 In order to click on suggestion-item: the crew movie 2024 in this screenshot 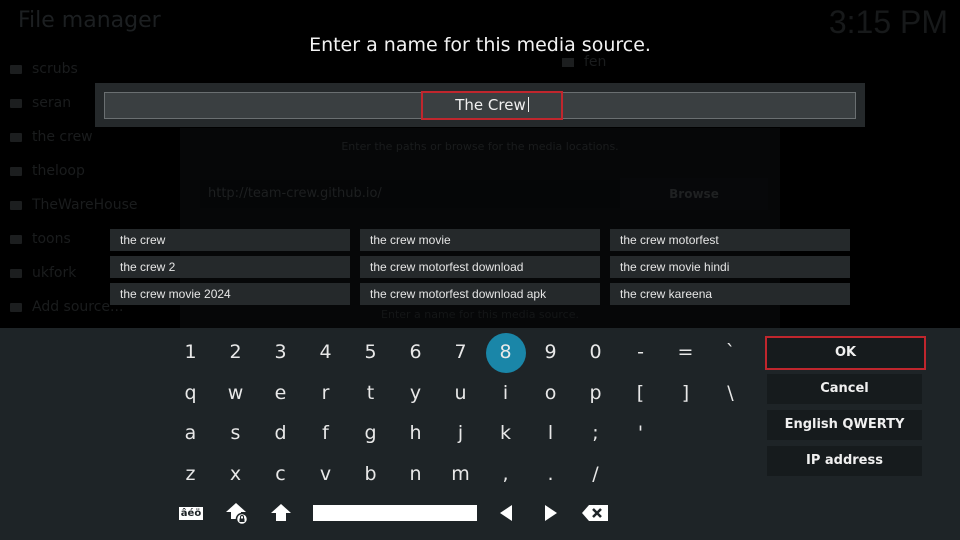, I will do `click(230, 294)`.